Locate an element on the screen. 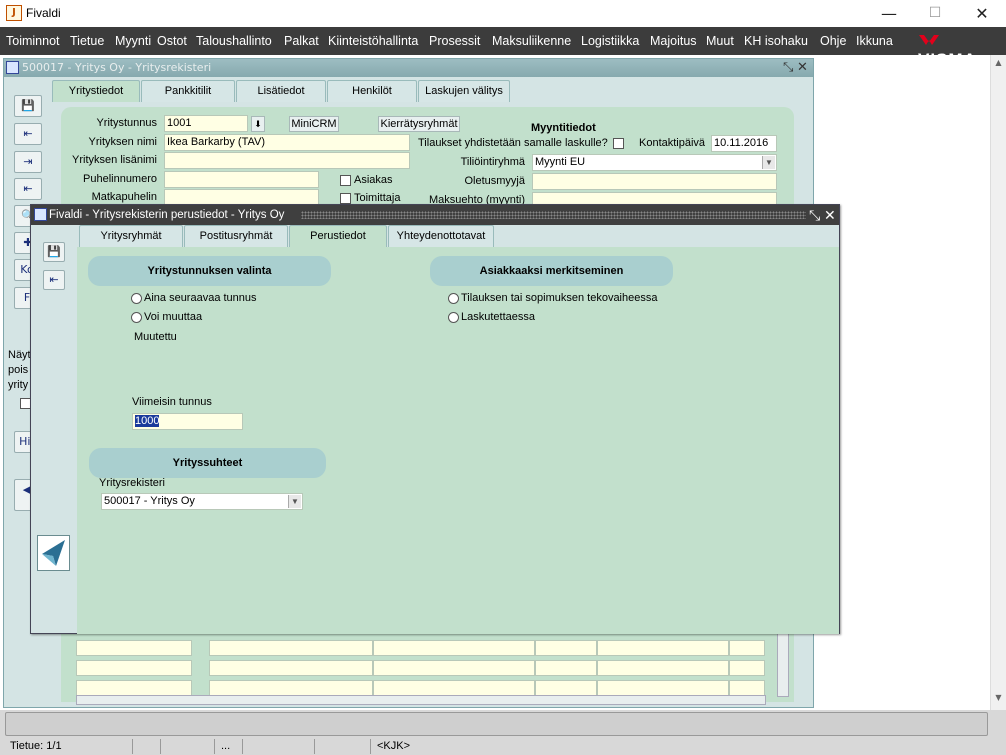 The height and width of the screenshot is (755, 1006). download-icon: ⬇ is located at coordinates (258, 124).